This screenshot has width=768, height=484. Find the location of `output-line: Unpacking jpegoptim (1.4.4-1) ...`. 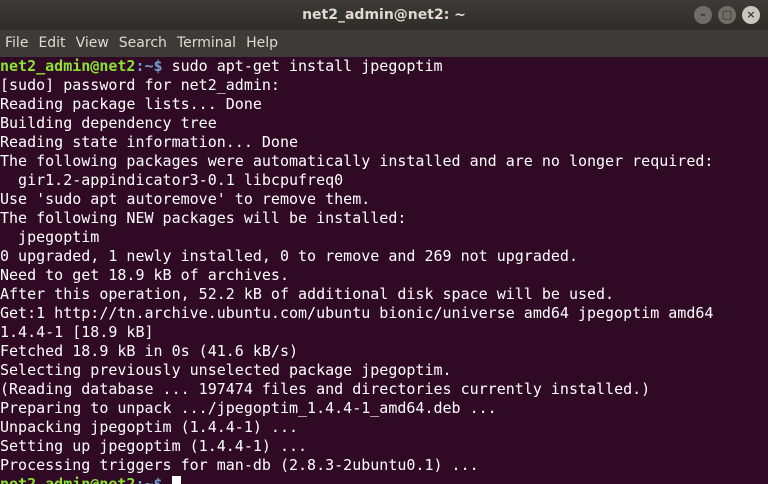

output-line: Unpacking jpegoptim (1.4.4-1) ... is located at coordinates (149, 427).